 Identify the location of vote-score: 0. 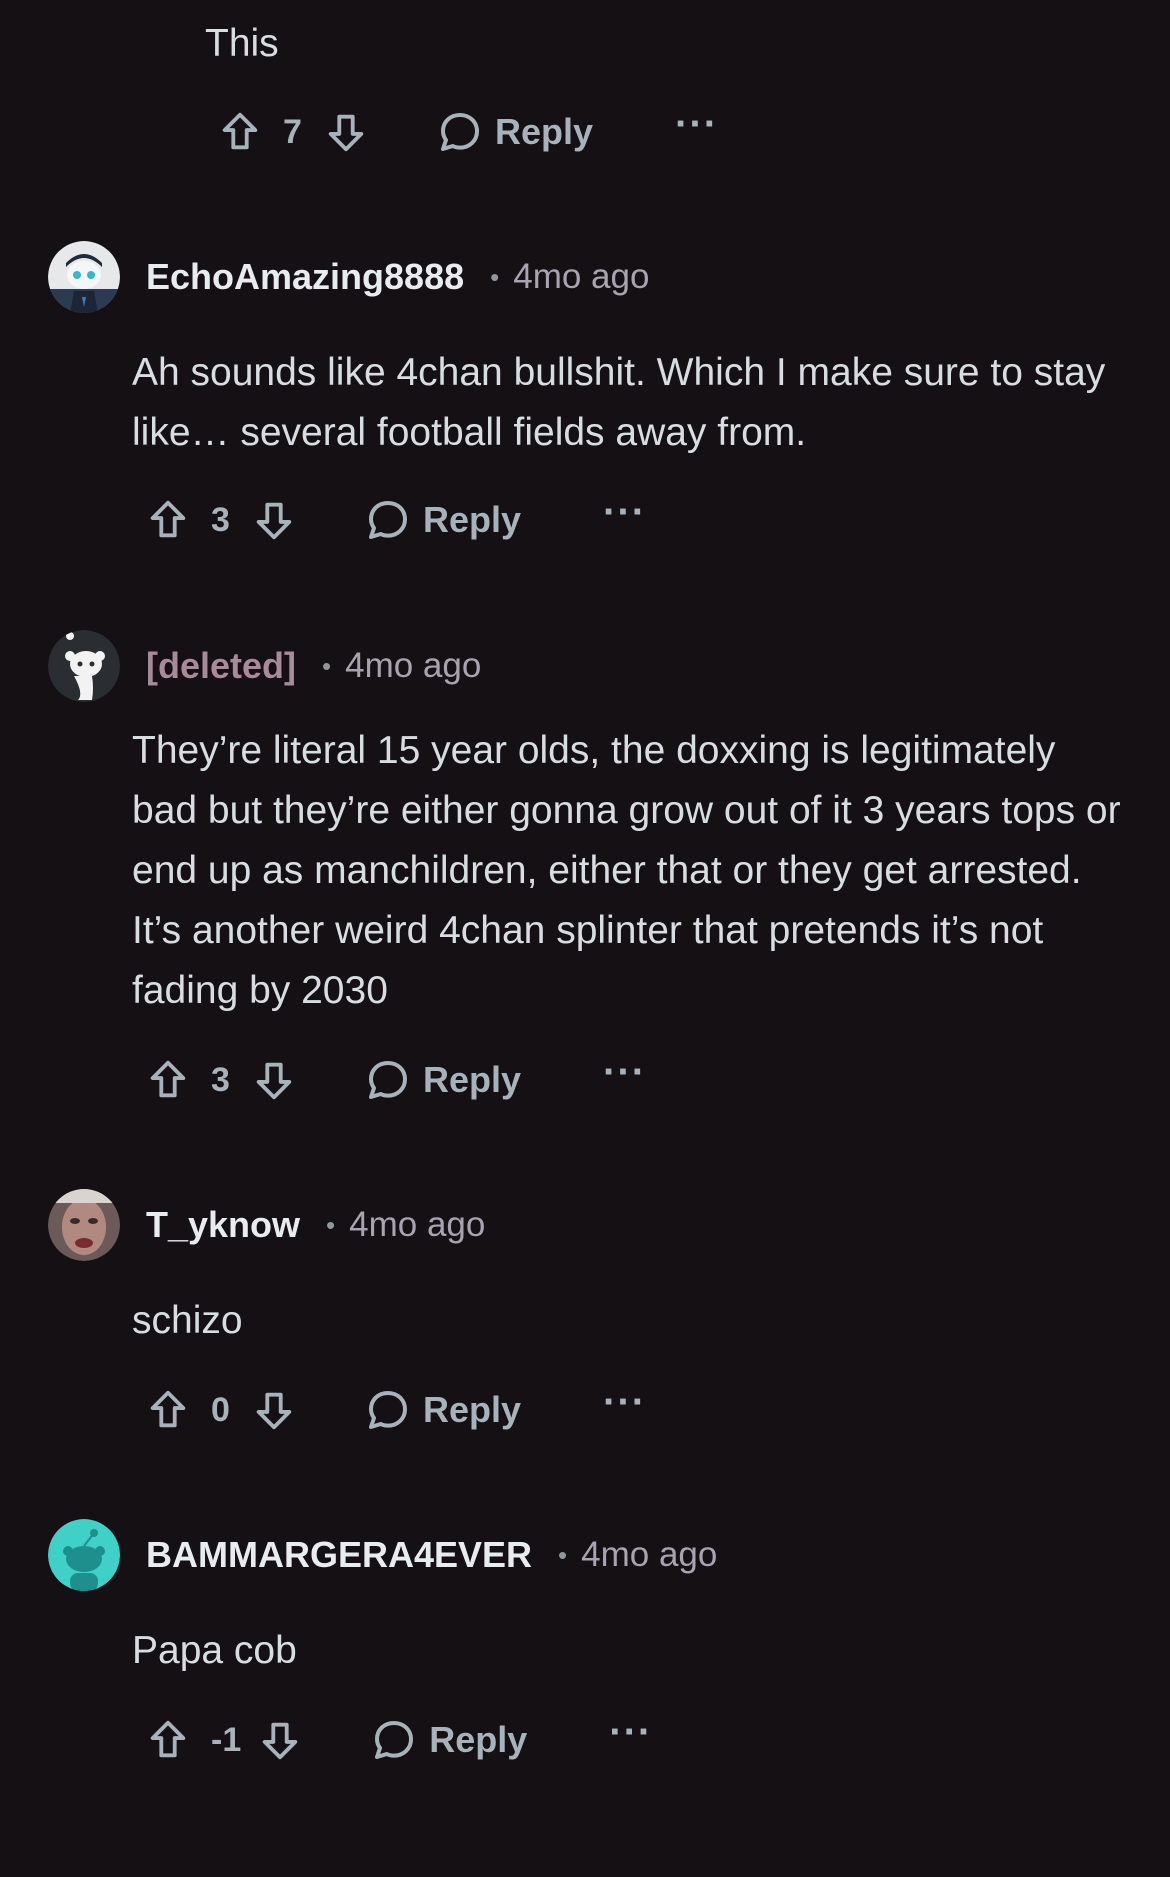
(220, 1409).